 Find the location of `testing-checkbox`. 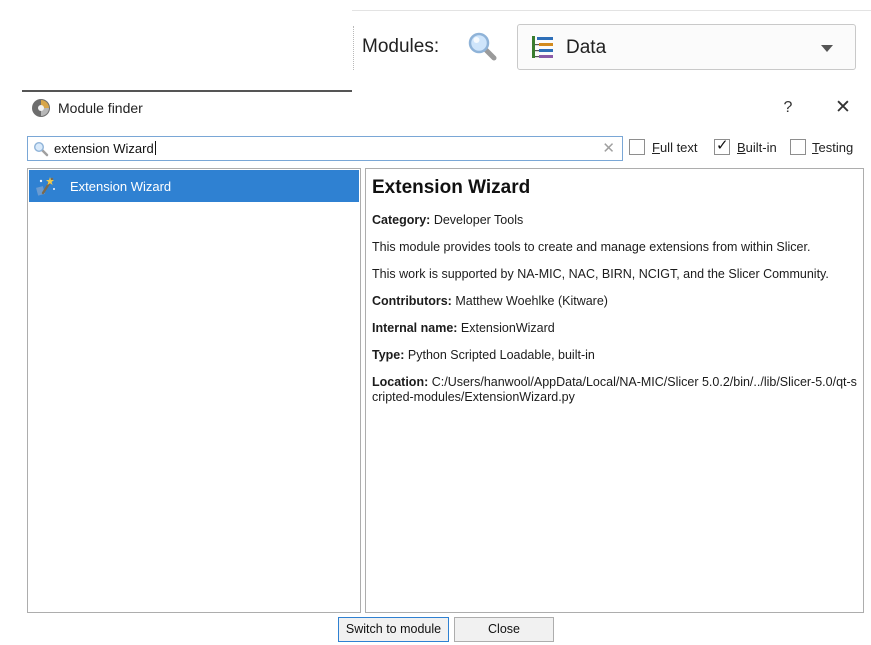

testing-checkbox is located at coordinates (798, 147).